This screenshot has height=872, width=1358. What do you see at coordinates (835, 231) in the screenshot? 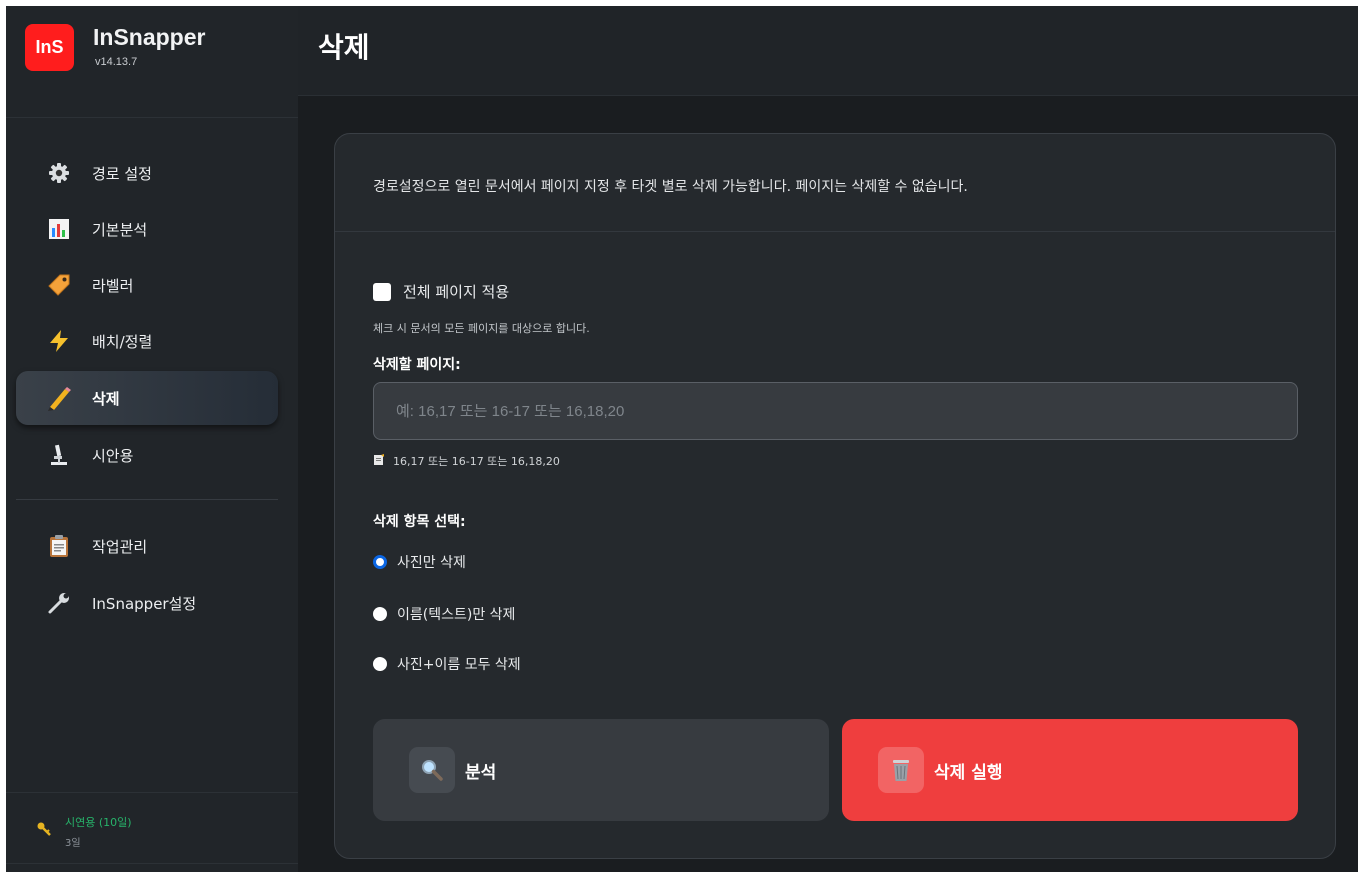
I see `card-divider` at bounding box center [835, 231].